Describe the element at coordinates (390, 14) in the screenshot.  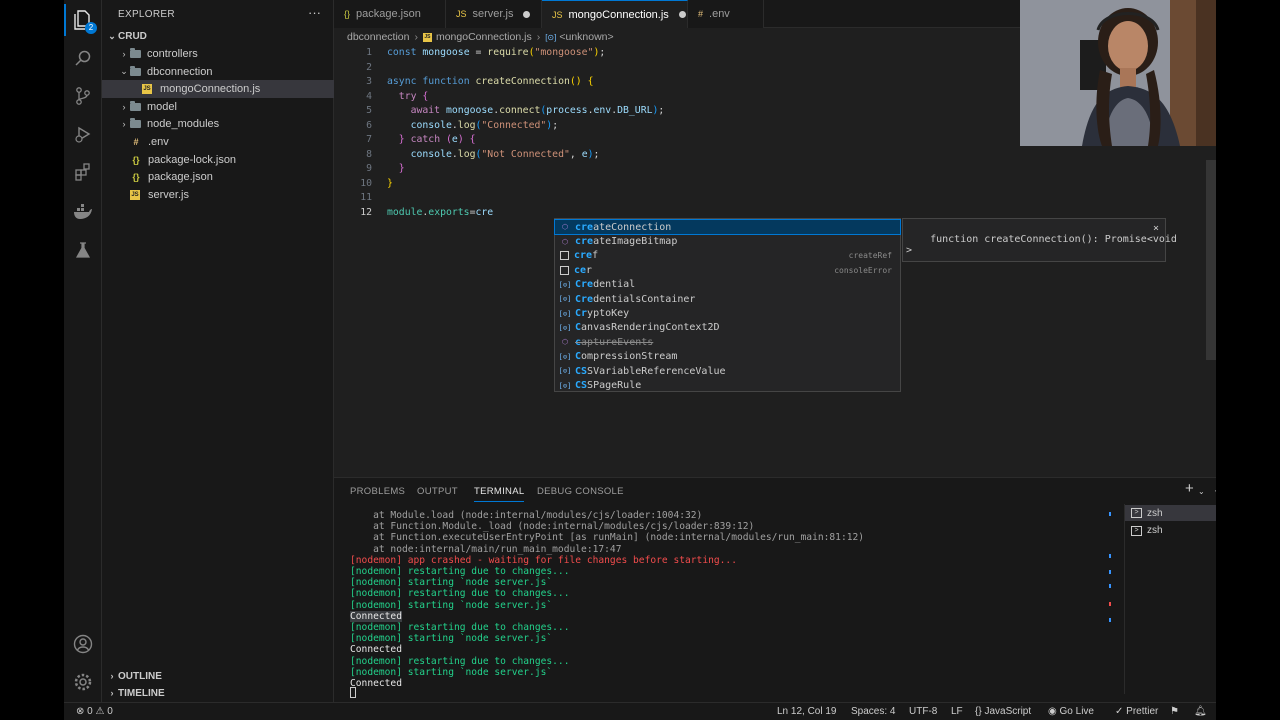
I see `editor-tab: {} package.json` at that location.